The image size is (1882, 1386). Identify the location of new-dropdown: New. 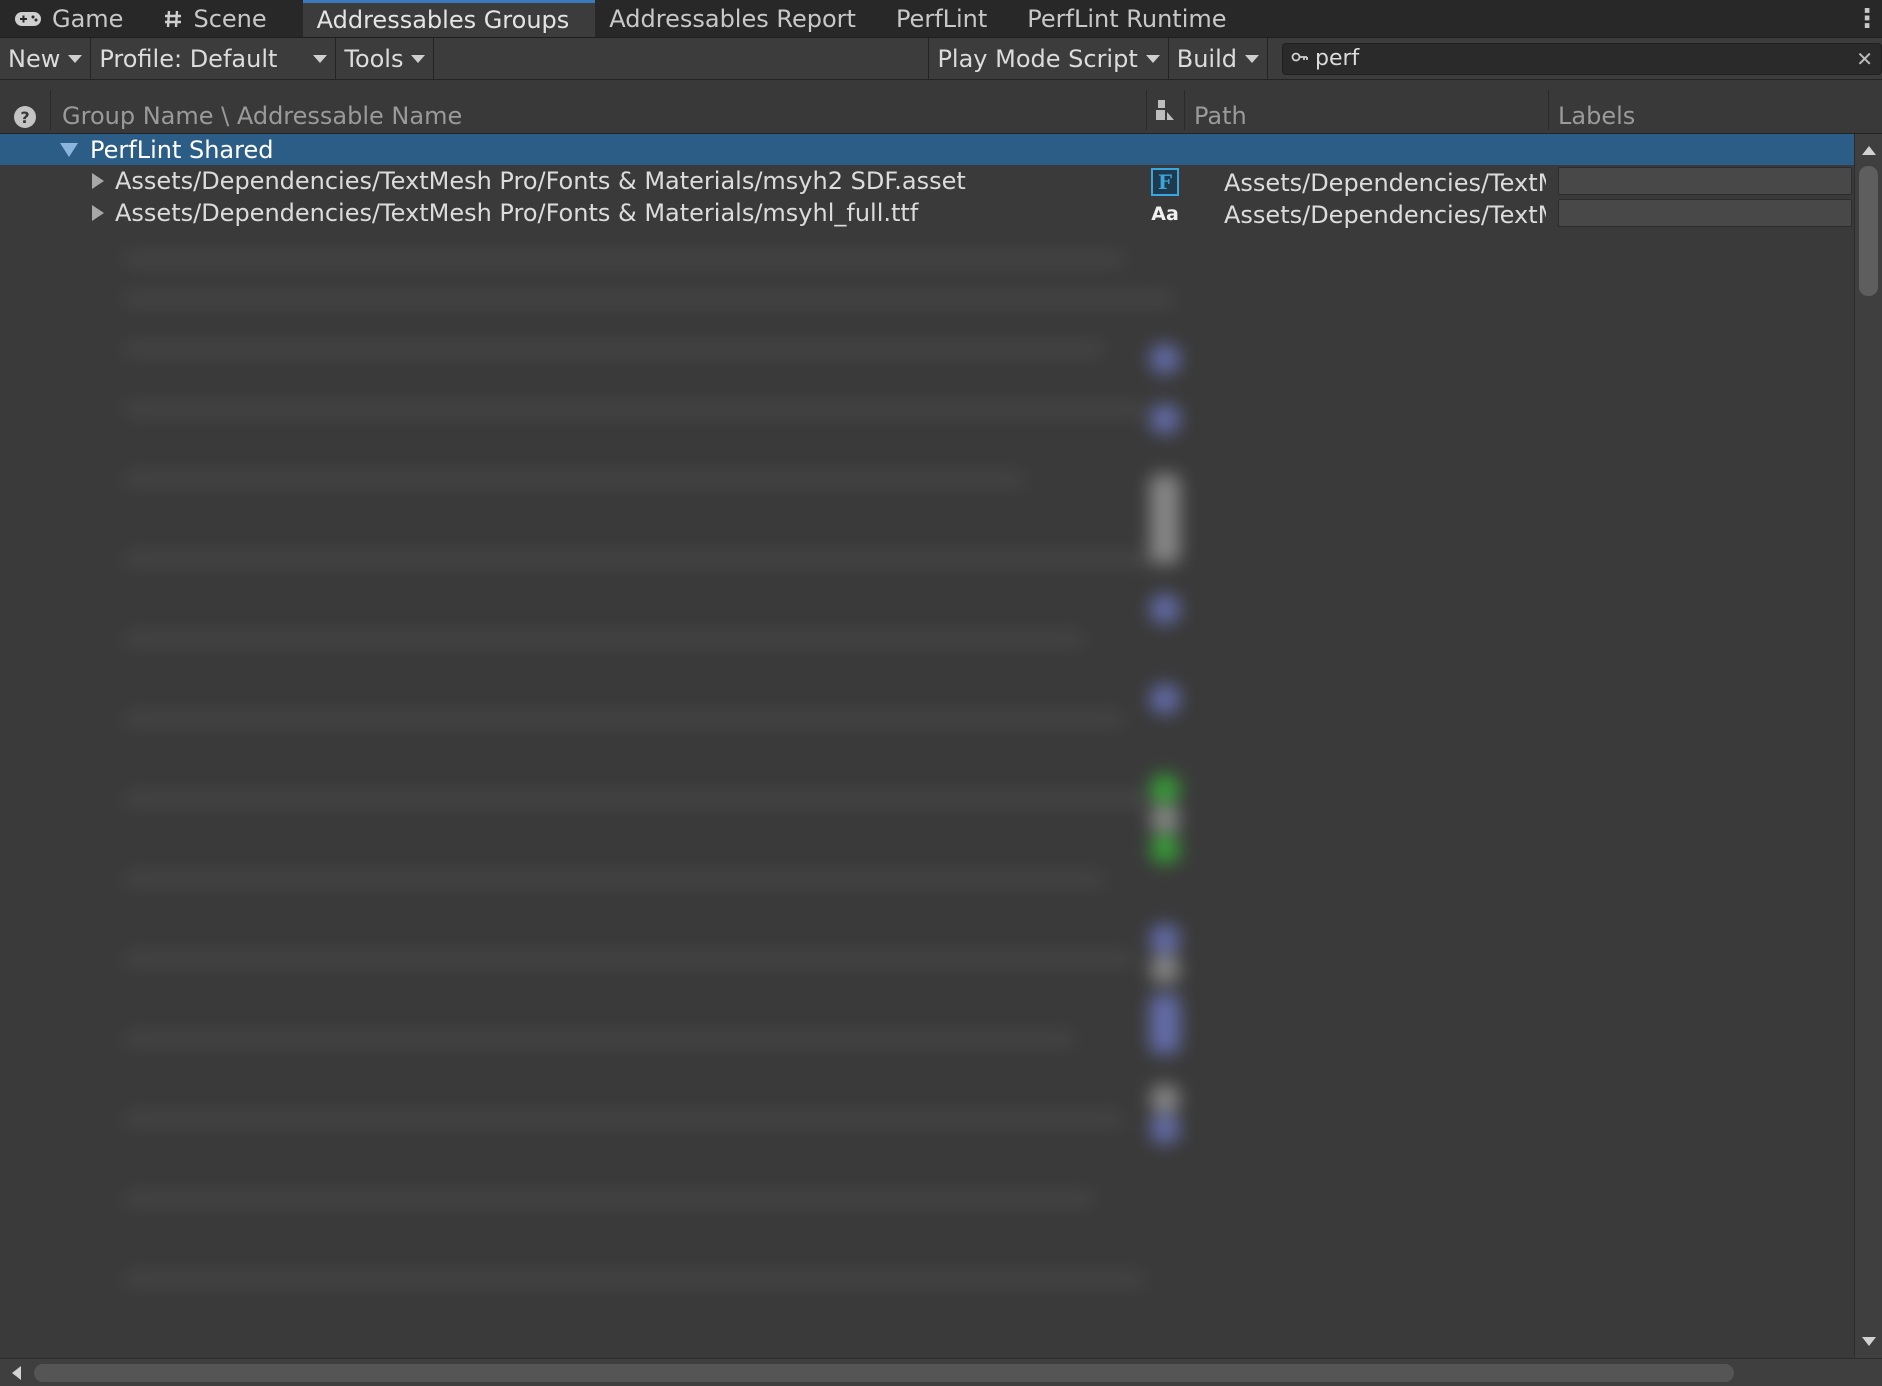
(46, 58).